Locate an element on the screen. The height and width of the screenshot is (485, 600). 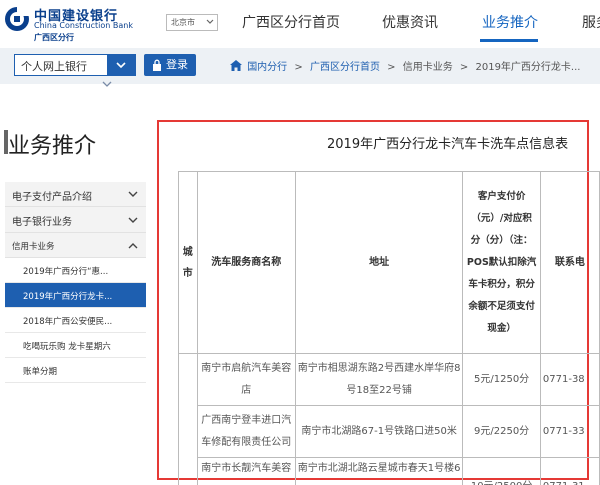
table-title: 2019年广西分行龙卡汽车卡洗车点信息表 is located at coordinates (448, 144).